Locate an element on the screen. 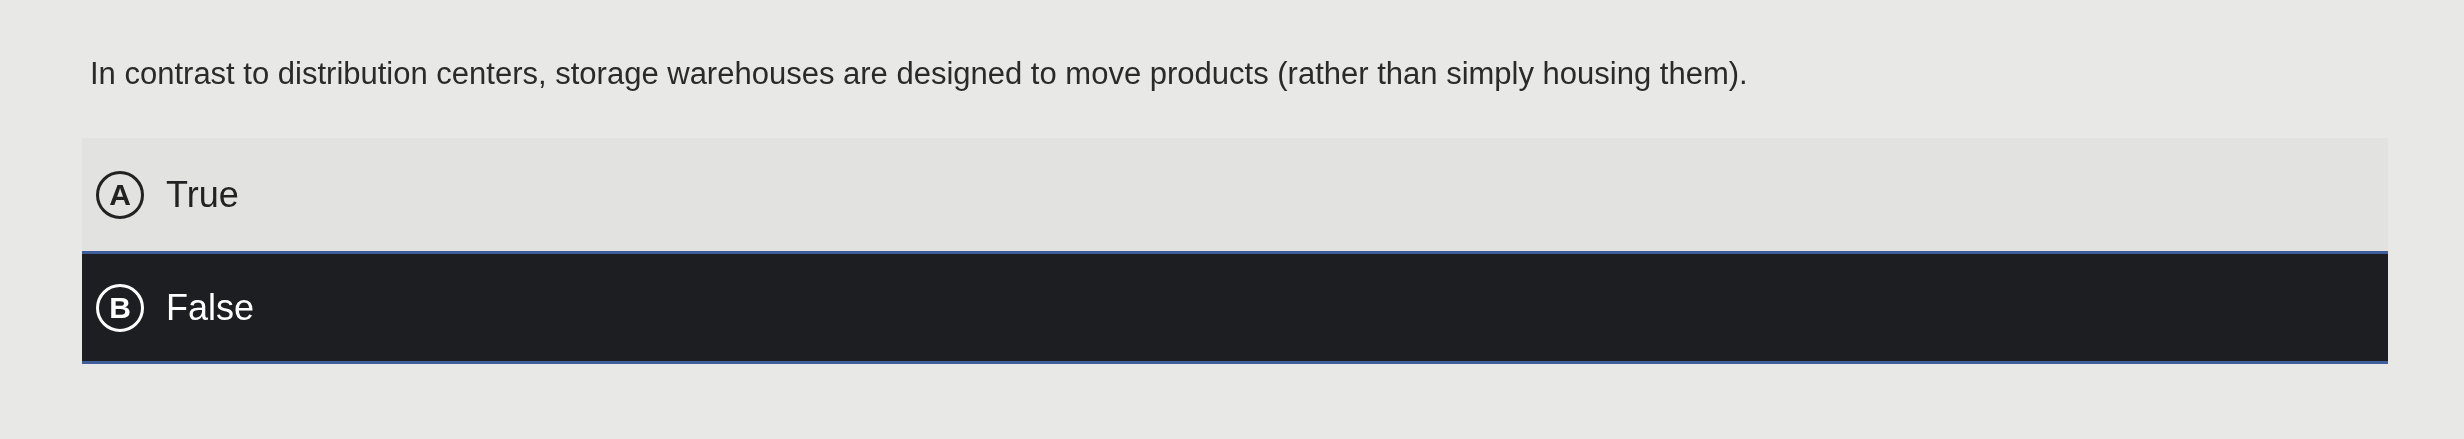 The height and width of the screenshot is (439, 2464). option-letter: B is located at coordinates (120, 307).